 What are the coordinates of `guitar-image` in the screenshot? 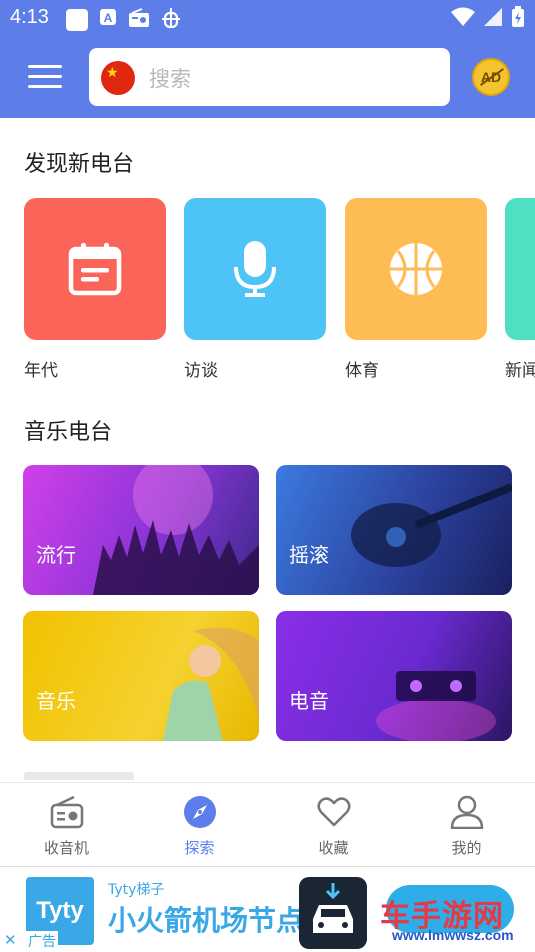 It's located at (431, 525).